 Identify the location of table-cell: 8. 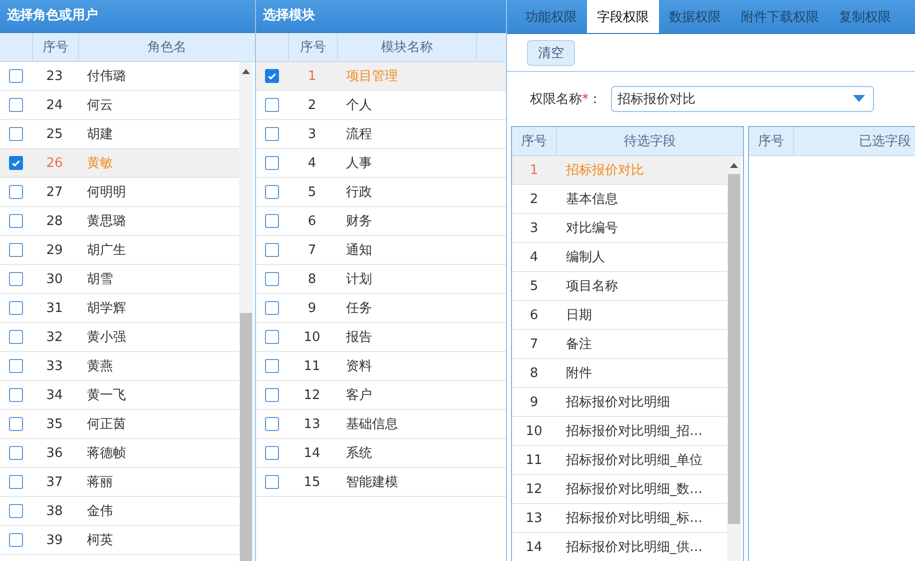
(534, 373).